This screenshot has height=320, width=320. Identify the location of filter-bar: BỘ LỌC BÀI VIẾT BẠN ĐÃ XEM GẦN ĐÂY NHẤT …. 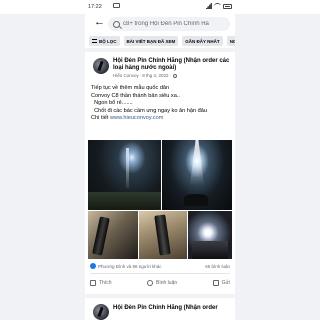
(160, 41).